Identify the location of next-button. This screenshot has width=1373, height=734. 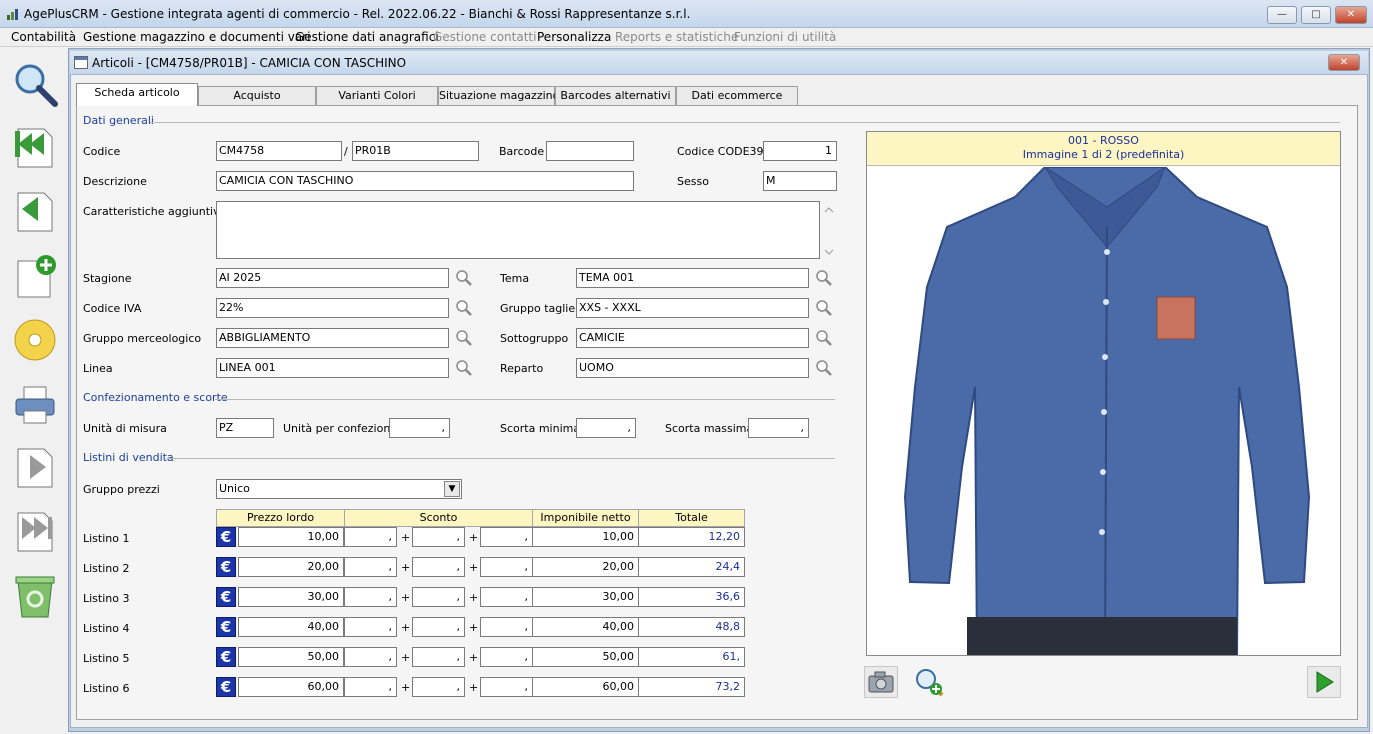
(35, 468).